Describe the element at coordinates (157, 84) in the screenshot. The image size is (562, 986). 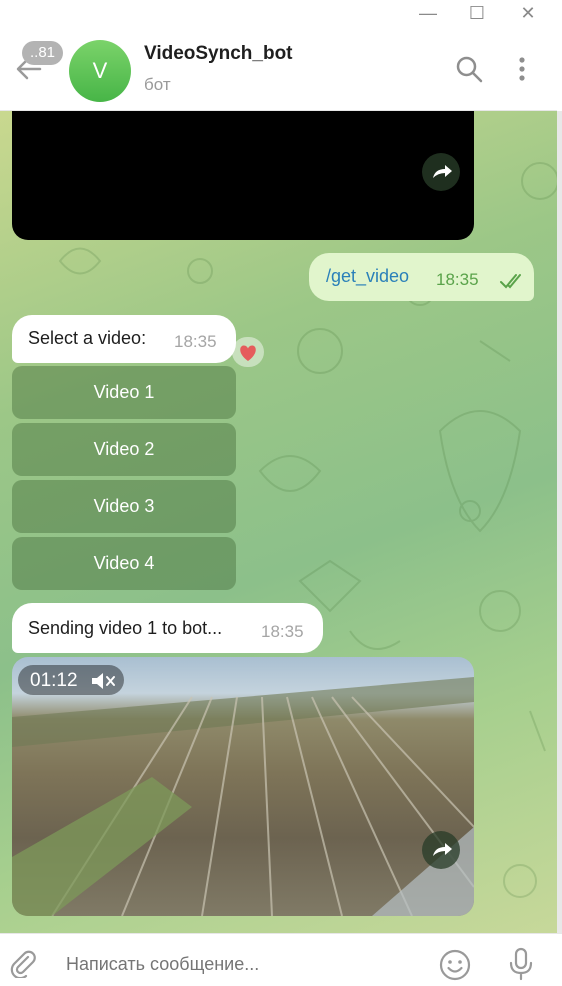
I see `chat-subtitle: бот` at that location.